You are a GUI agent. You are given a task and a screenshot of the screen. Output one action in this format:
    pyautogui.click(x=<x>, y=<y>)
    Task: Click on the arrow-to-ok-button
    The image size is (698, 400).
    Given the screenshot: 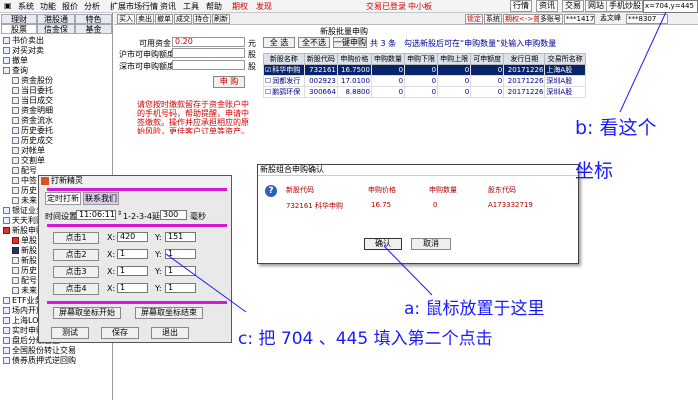 What is the action you would take?
    pyautogui.click(x=408, y=270)
    